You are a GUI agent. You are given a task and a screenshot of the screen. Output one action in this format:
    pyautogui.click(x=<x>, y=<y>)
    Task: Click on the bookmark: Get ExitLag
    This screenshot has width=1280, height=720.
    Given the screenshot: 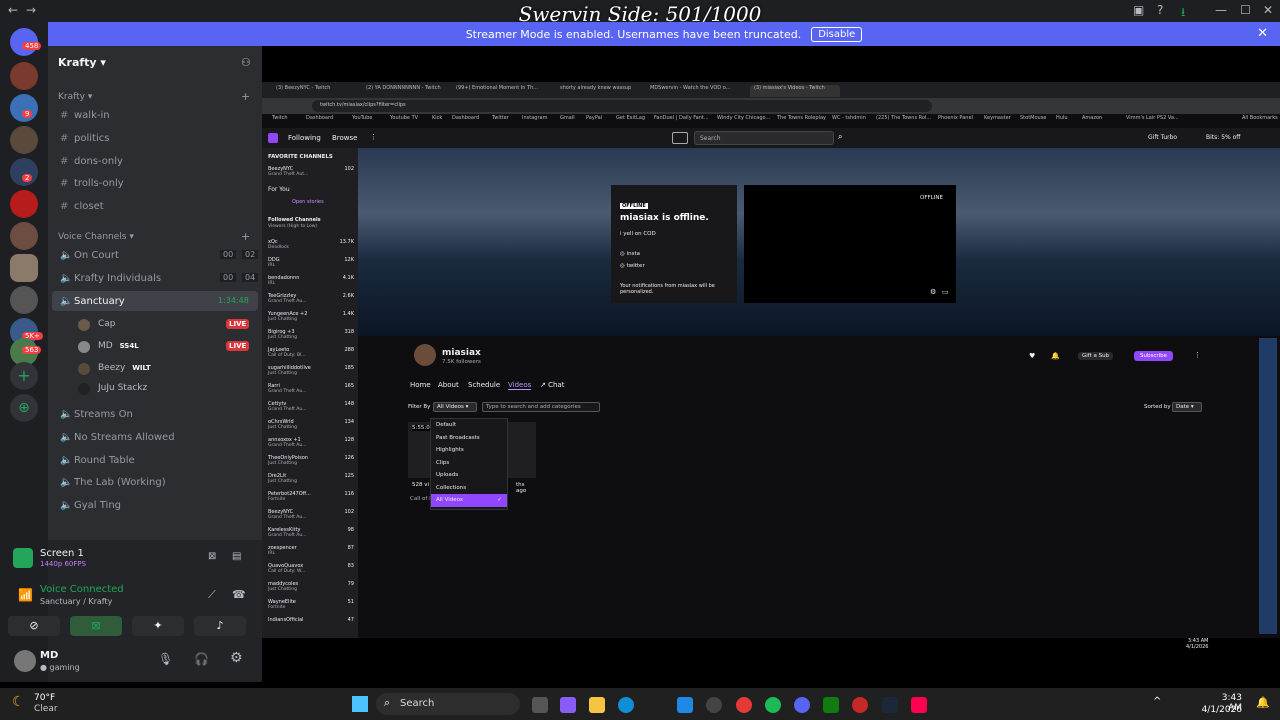 What is the action you would take?
    pyautogui.click(x=630, y=118)
    